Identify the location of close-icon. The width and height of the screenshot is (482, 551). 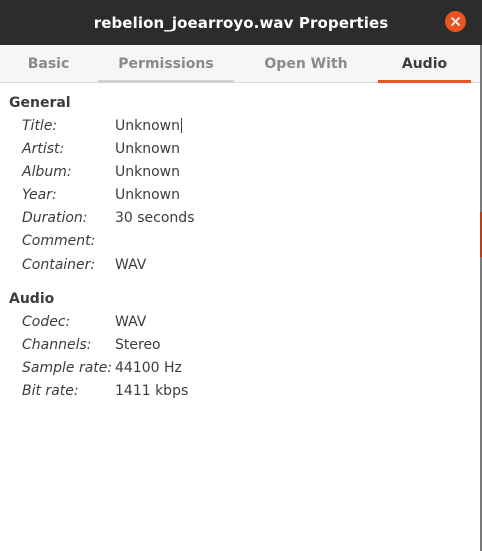
(455, 21).